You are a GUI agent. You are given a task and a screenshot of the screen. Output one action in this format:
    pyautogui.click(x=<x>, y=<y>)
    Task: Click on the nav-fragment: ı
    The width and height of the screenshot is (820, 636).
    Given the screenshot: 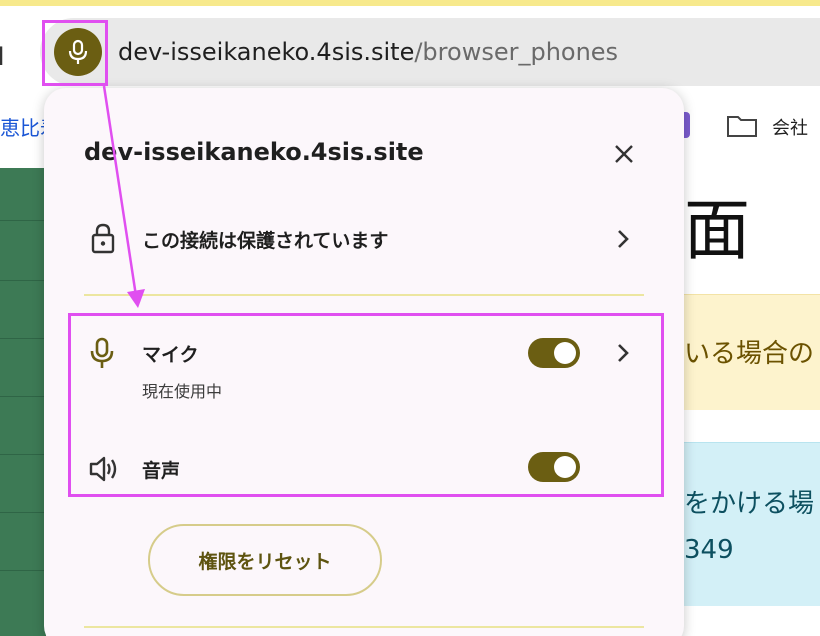 What is the action you would take?
    pyautogui.click(x=3, y=54)
    